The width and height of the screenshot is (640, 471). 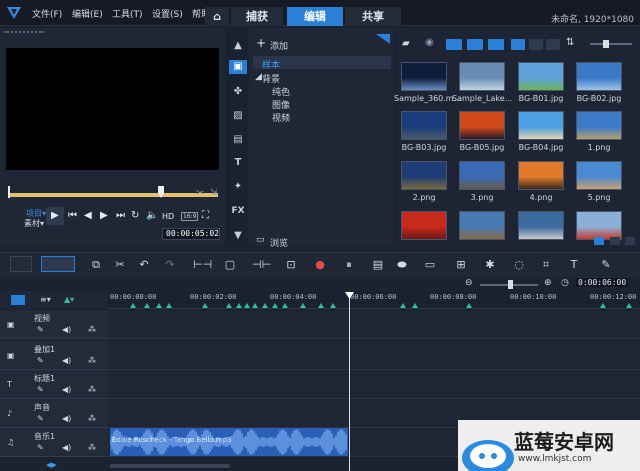 I want to click on split-tool-icon: ✂, so click(x=120, y=264).